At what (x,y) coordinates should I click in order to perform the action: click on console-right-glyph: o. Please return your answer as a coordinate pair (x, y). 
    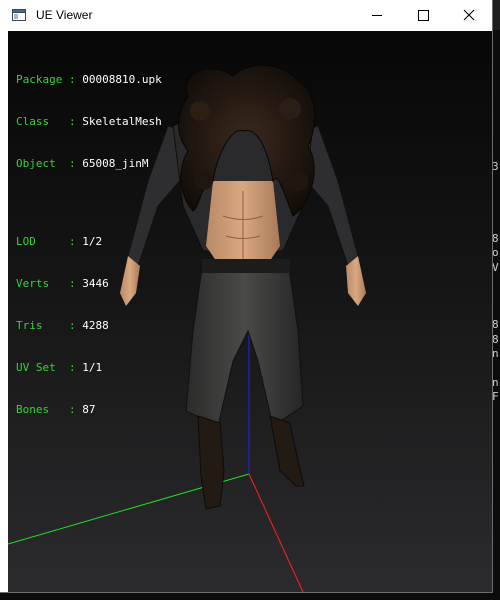
    Looking at the image, I should click on (495, 253).